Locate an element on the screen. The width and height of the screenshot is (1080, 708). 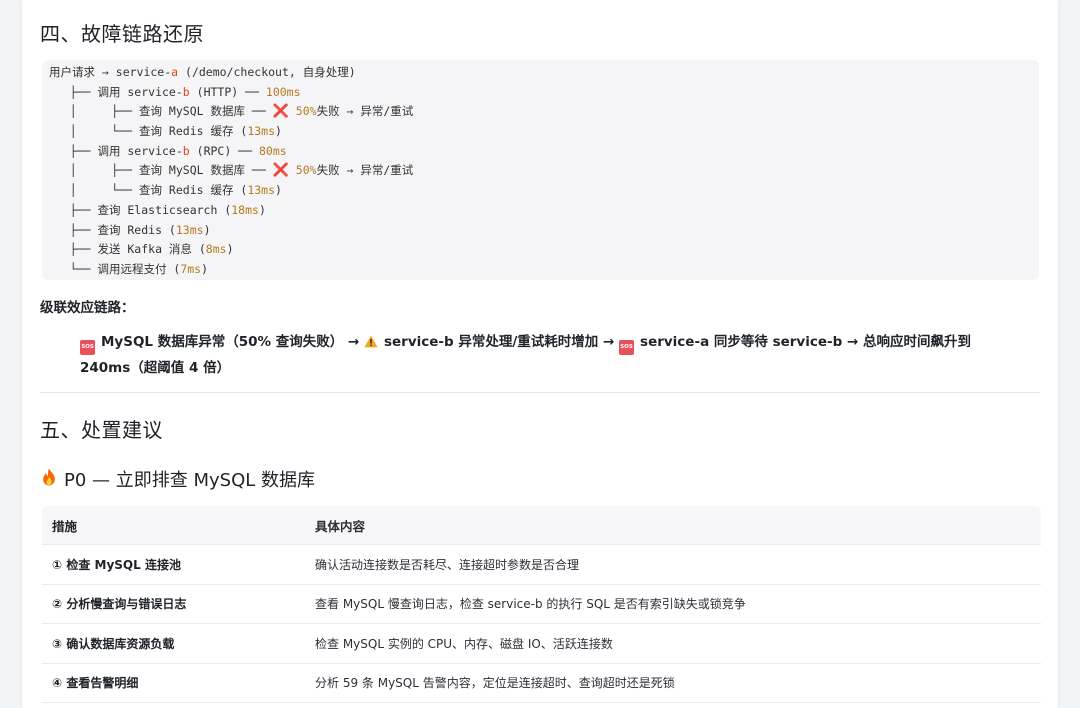
code-segment: ├── 查询 Redis ( is located at coordinates (112, 229).